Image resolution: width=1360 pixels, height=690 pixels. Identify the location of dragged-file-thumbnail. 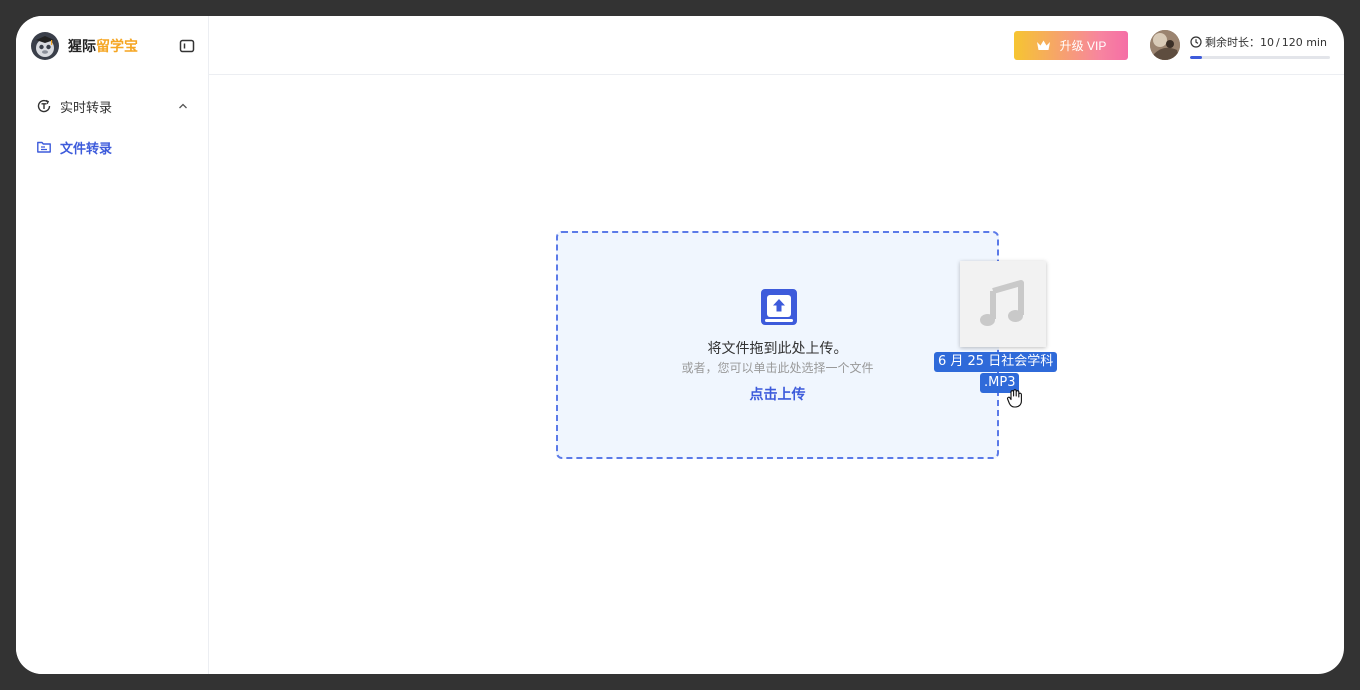
(1003, 304).